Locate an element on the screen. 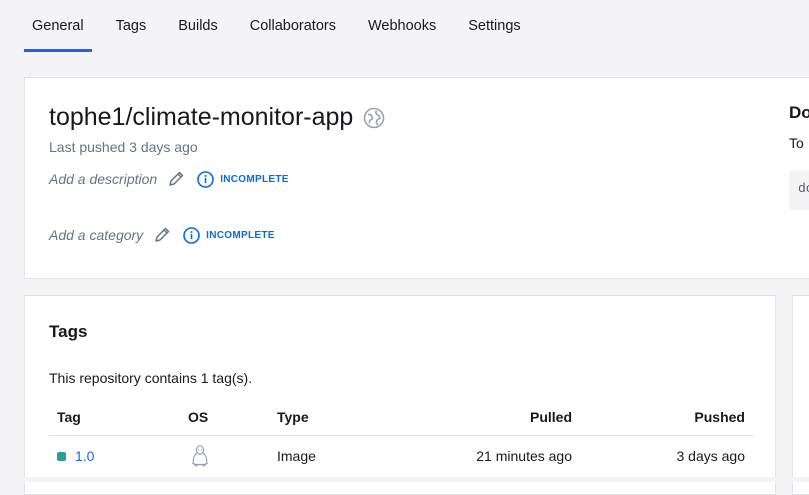 This screenshot has height=495, width=809. tab-settings: Settings is located at coordinates (494, 26).